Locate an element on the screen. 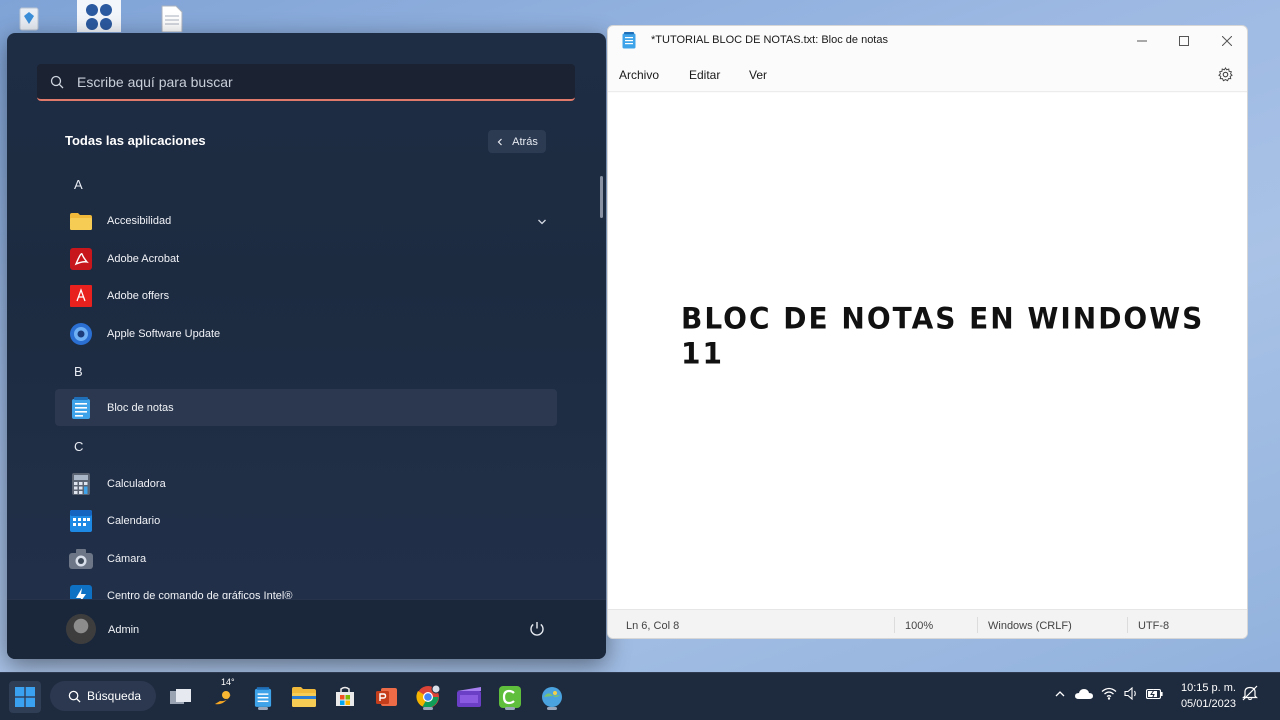 The width and height of the screenshot is (1280, 720). volume-icon is located at coordinates (1131, 695).